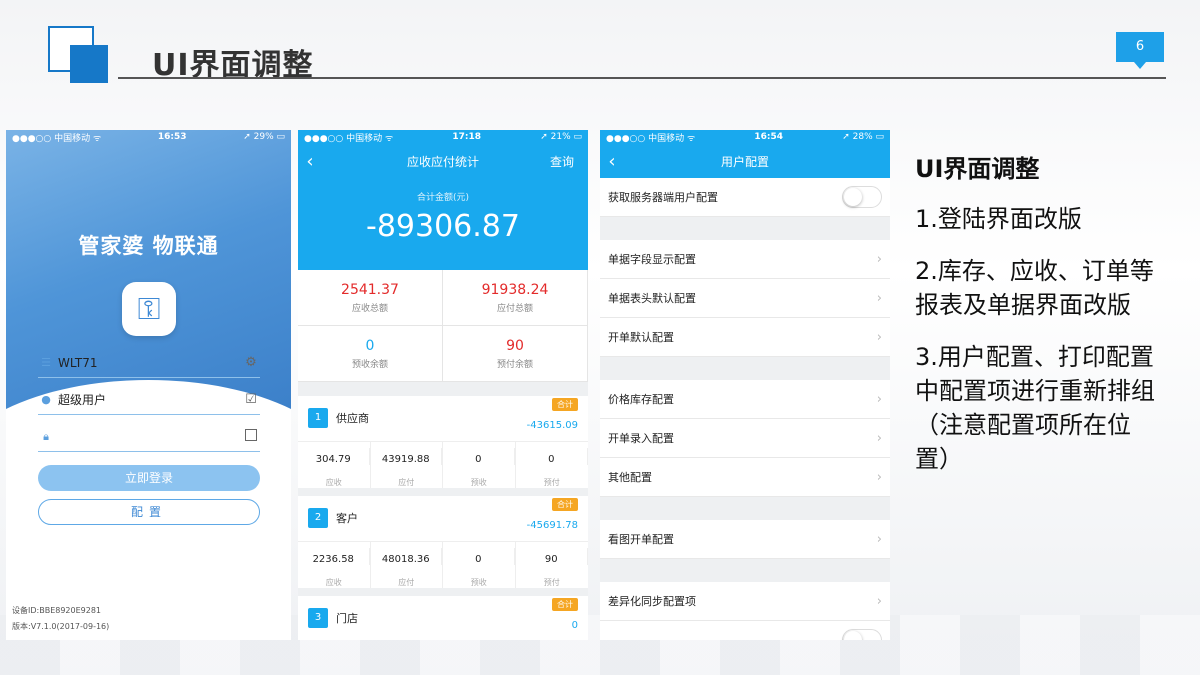 This screenshot has height=675, width=1200. What do you see at coordinates (443, 226) in the screenshot?
I see `total-value: -89306.87` at bounding box center [443, 226].